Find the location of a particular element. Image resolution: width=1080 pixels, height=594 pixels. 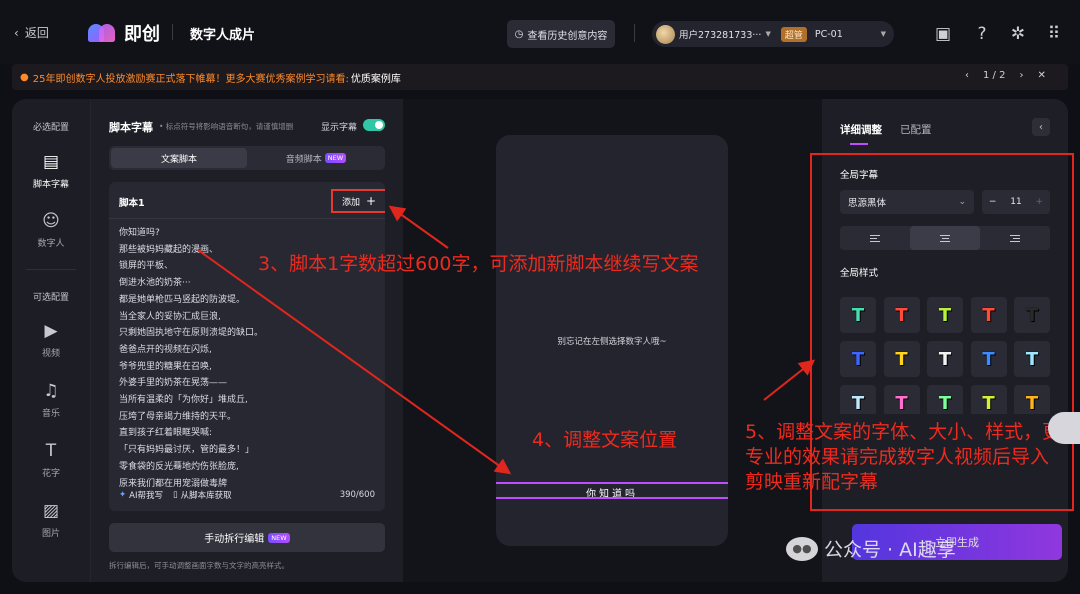

video-preview: 别忘记在左侧选择数字人哦~ 你知道吗 is located at coordinates (612, 340).